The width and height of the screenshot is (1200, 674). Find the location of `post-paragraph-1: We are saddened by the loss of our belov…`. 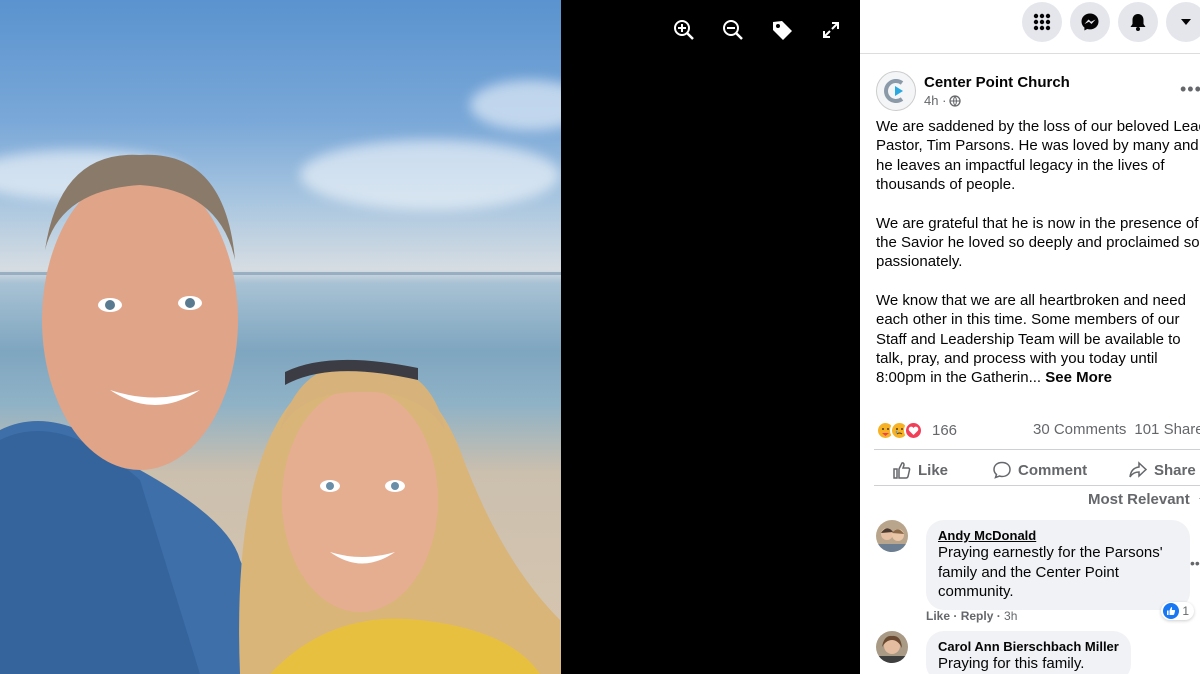

post-paragraph-1: We are saddened by the loss of our belov… is located at coordinates (1038, 156).